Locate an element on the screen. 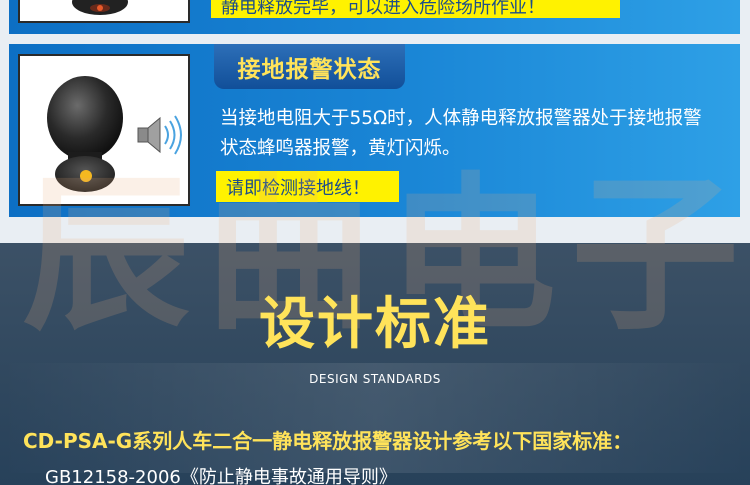 This screenshot has height=485, width=750. ground-alarm-description: 当接地电阻大于55Ω时，人体静电释放报警器处于接地报警状态蜂鸣器报警，黄灯闪烁。 is located at coordinates (461, 133).